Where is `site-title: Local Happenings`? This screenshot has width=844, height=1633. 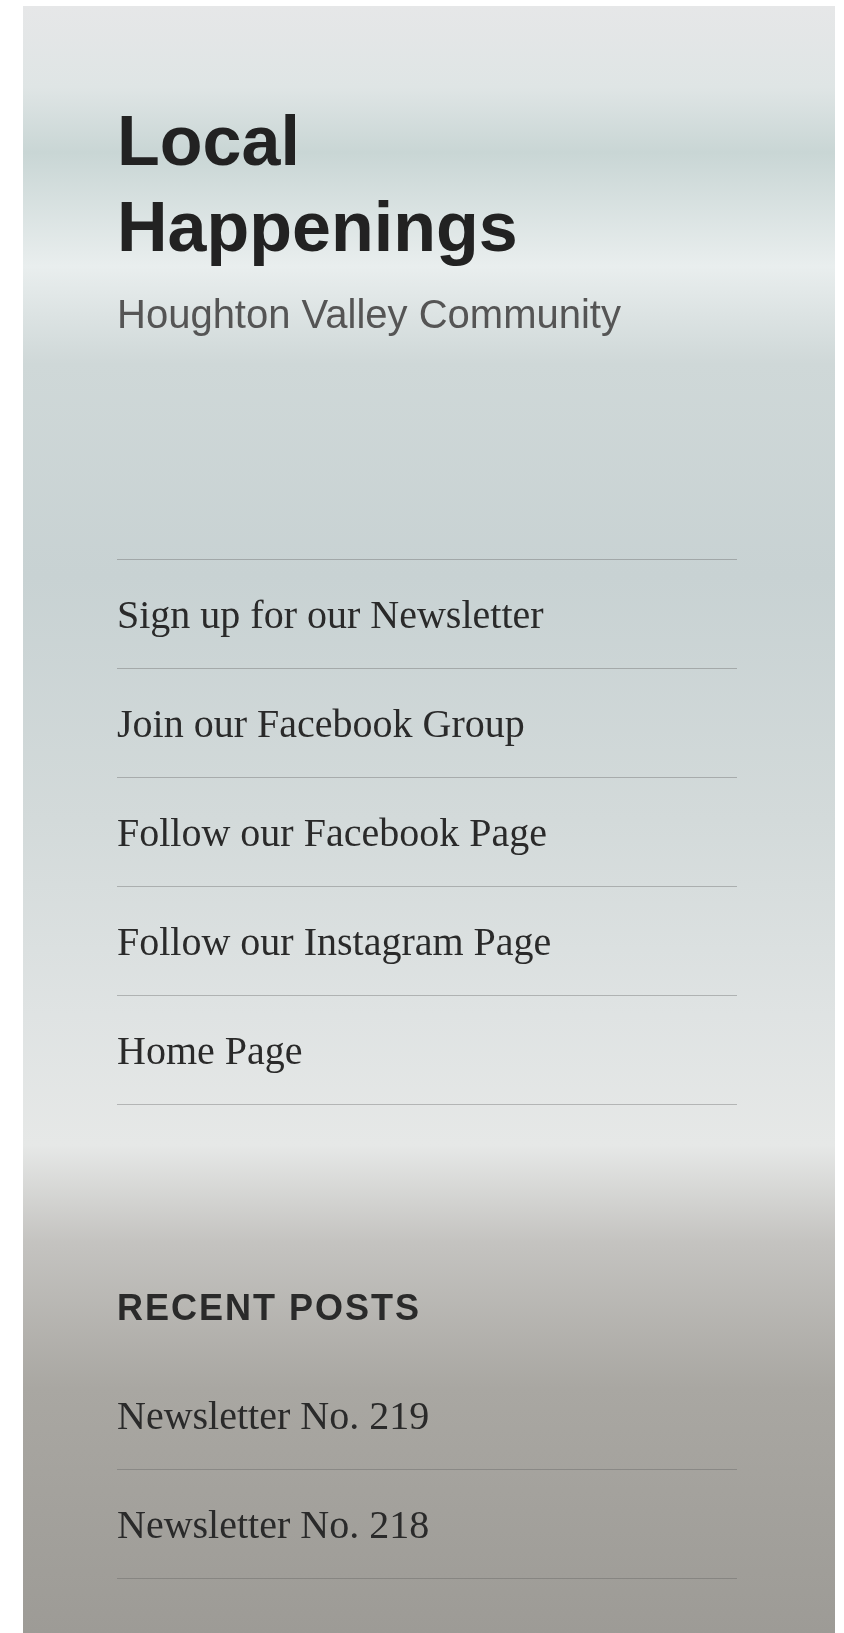 site-title: Local Happenings is located at coordinates (377, 184).